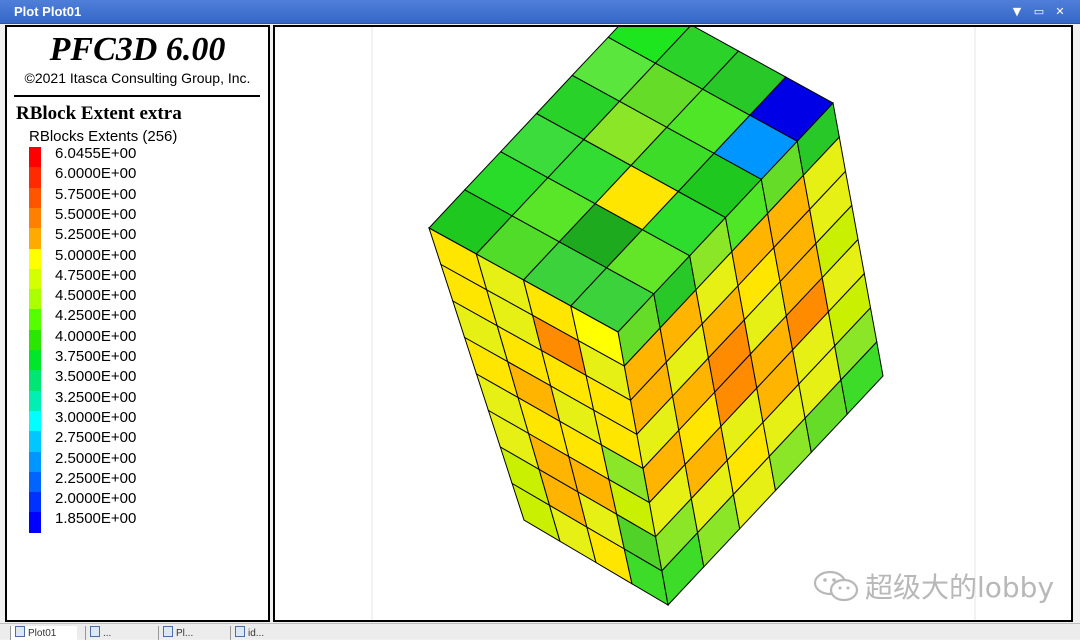 The height and width of the screenshot is (640, 1080). I want to click on scale-label: 2.5000E+00, so click(96, 458).